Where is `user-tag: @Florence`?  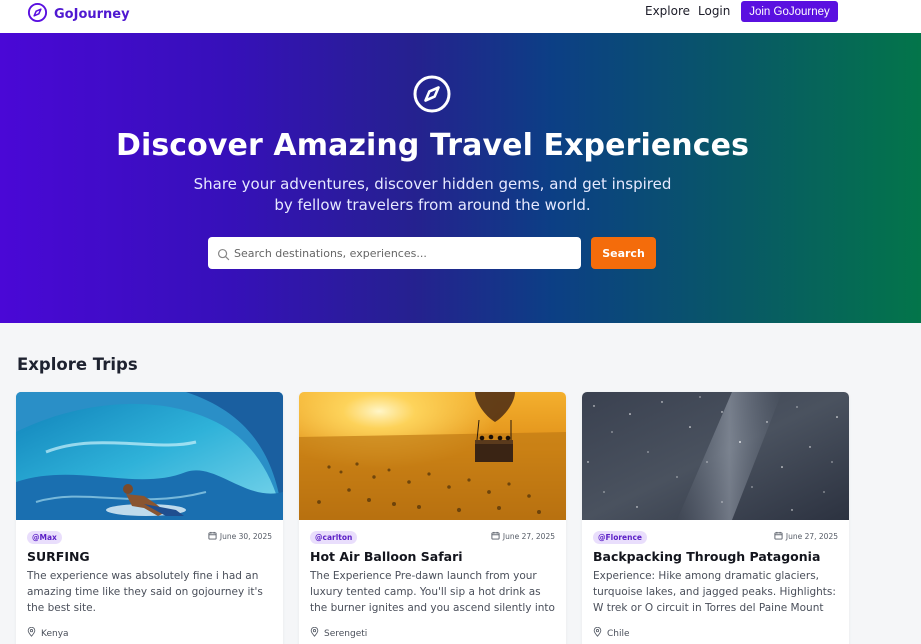
user-tag: @Florence is located at coordinates (620, 537).